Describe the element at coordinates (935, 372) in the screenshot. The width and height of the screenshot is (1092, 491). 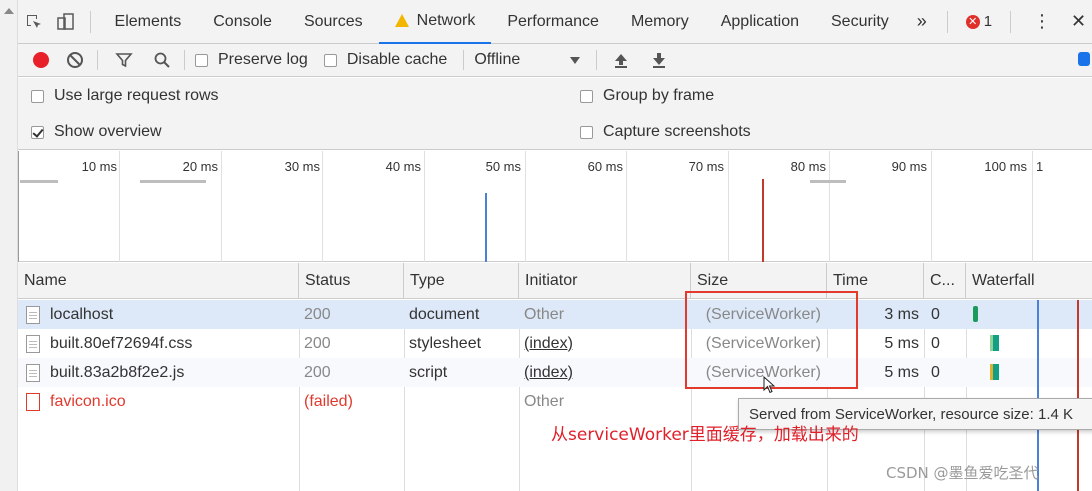
I see `cache-cell: 0` at that location.